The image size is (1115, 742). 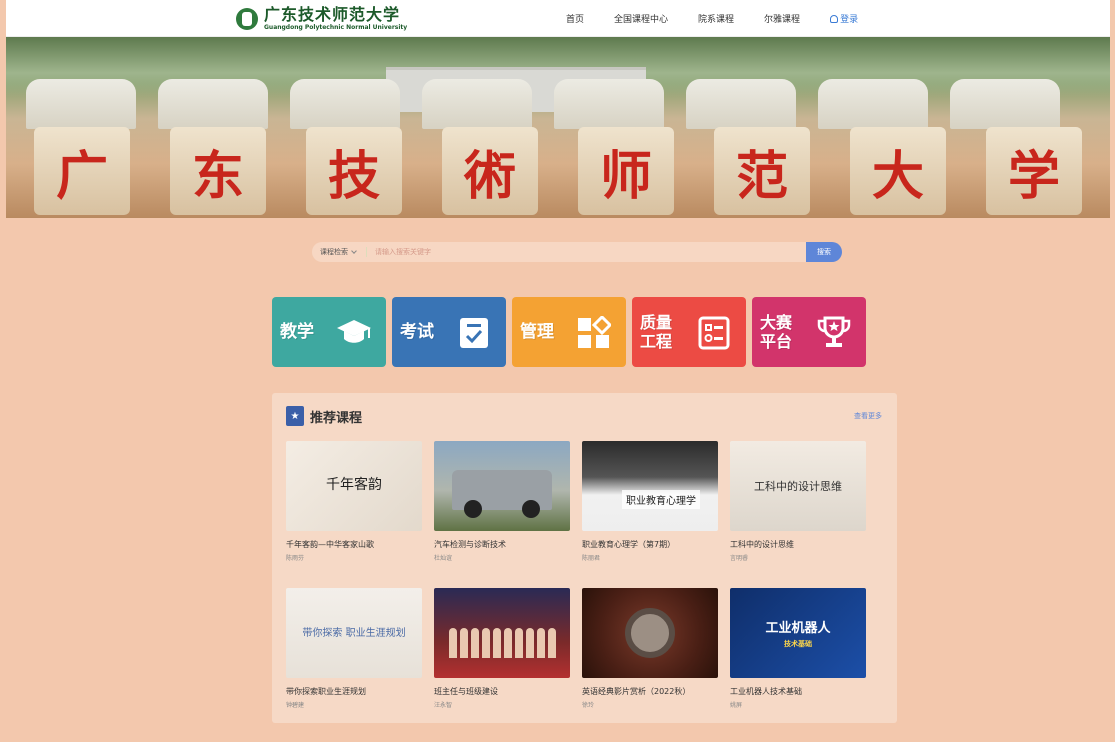 I want to click on thumbnail-text: 工科中的设计思维, so click(x=798, y=486).